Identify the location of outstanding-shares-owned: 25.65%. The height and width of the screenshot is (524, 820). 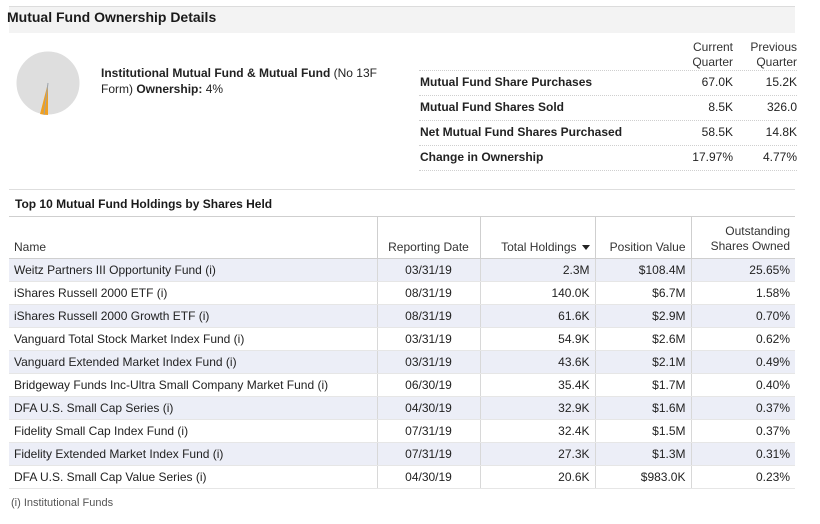
(742, 270).